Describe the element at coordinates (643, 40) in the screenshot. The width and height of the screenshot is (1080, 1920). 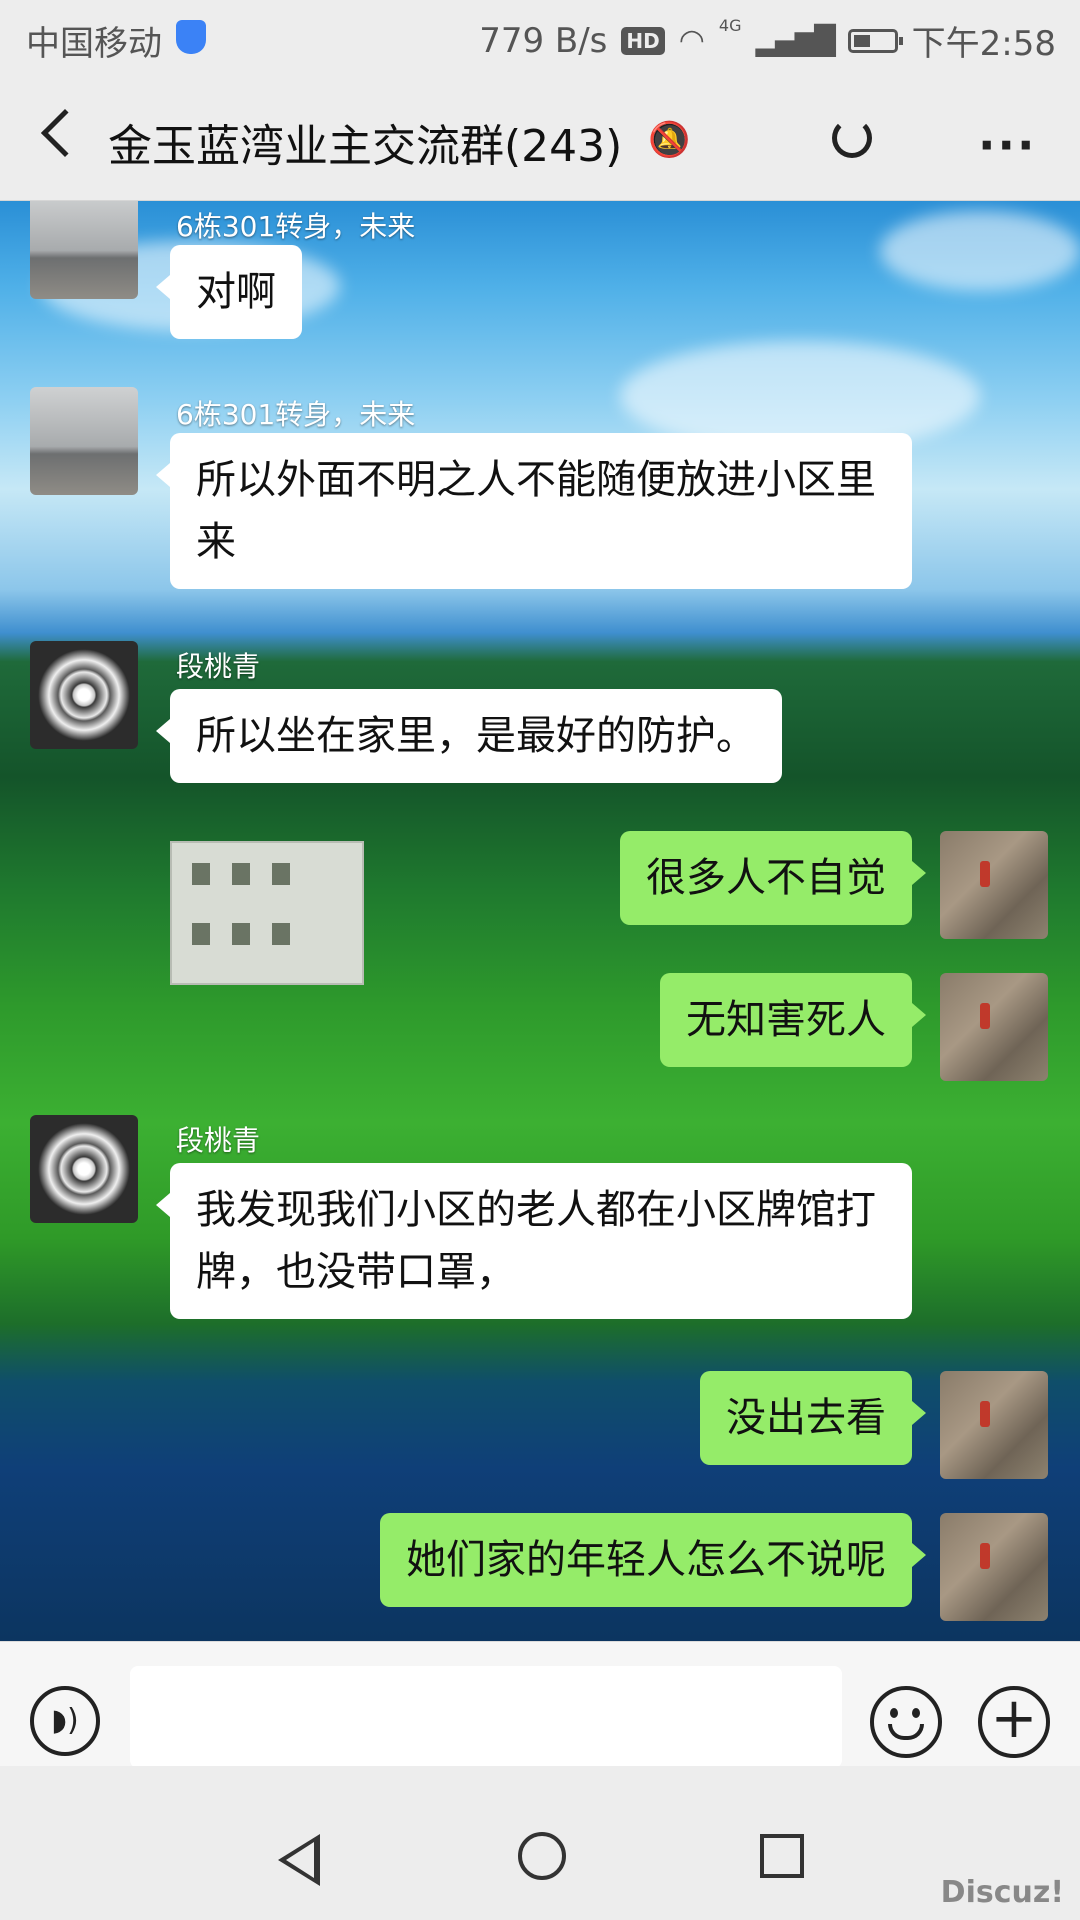
I see `hd-icon: HD` at that location.